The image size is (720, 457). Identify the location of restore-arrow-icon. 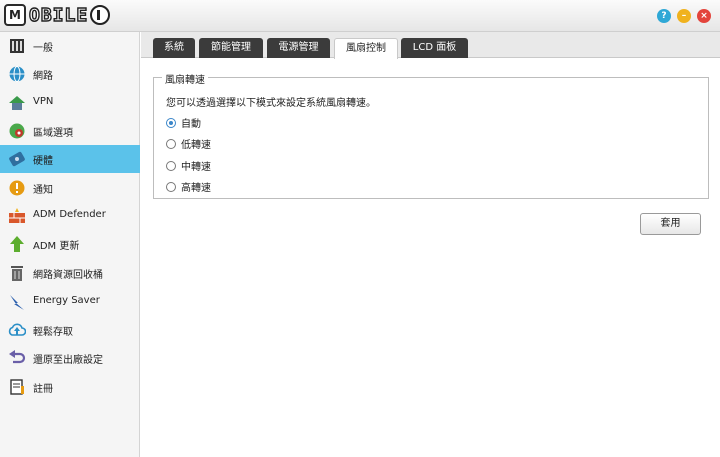
(17, 357).